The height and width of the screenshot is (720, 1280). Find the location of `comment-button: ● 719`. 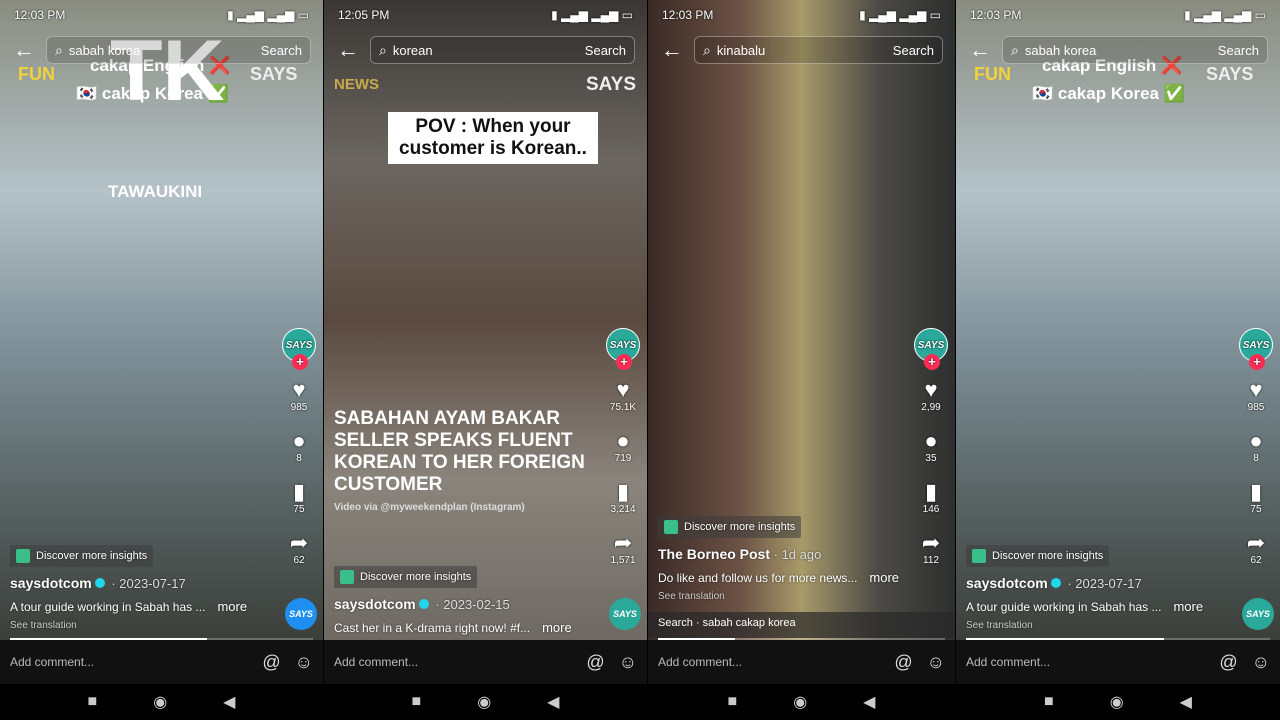

comment-button: ● 719 is located at coordinates (623, 446).